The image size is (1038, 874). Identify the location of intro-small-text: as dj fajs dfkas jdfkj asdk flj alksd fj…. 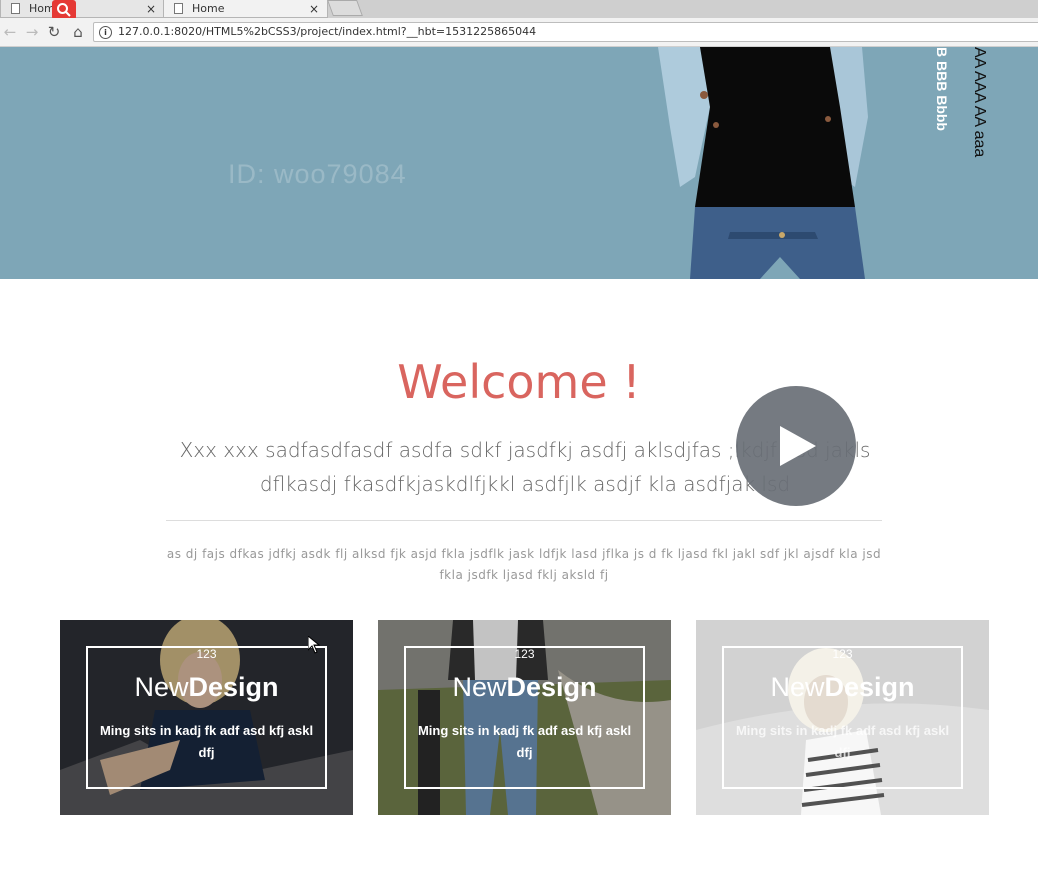
(524, 564).